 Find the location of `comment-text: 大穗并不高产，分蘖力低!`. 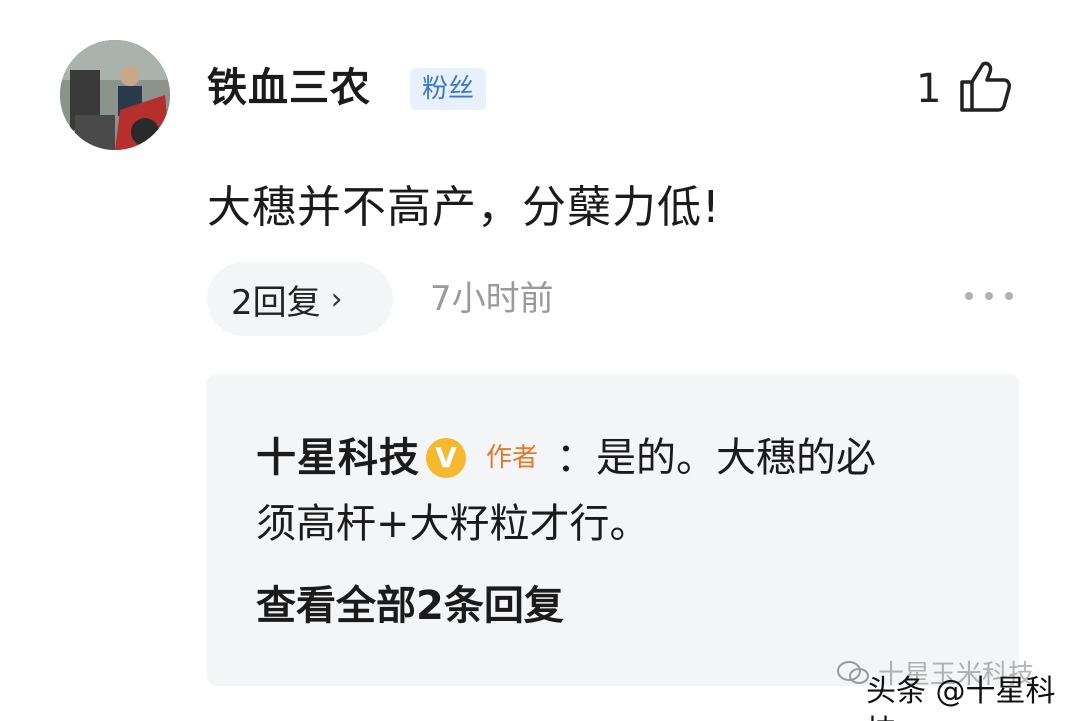

comment-text: 大穗并不高产，分蘖力低! is located at coordinates (464, 207).